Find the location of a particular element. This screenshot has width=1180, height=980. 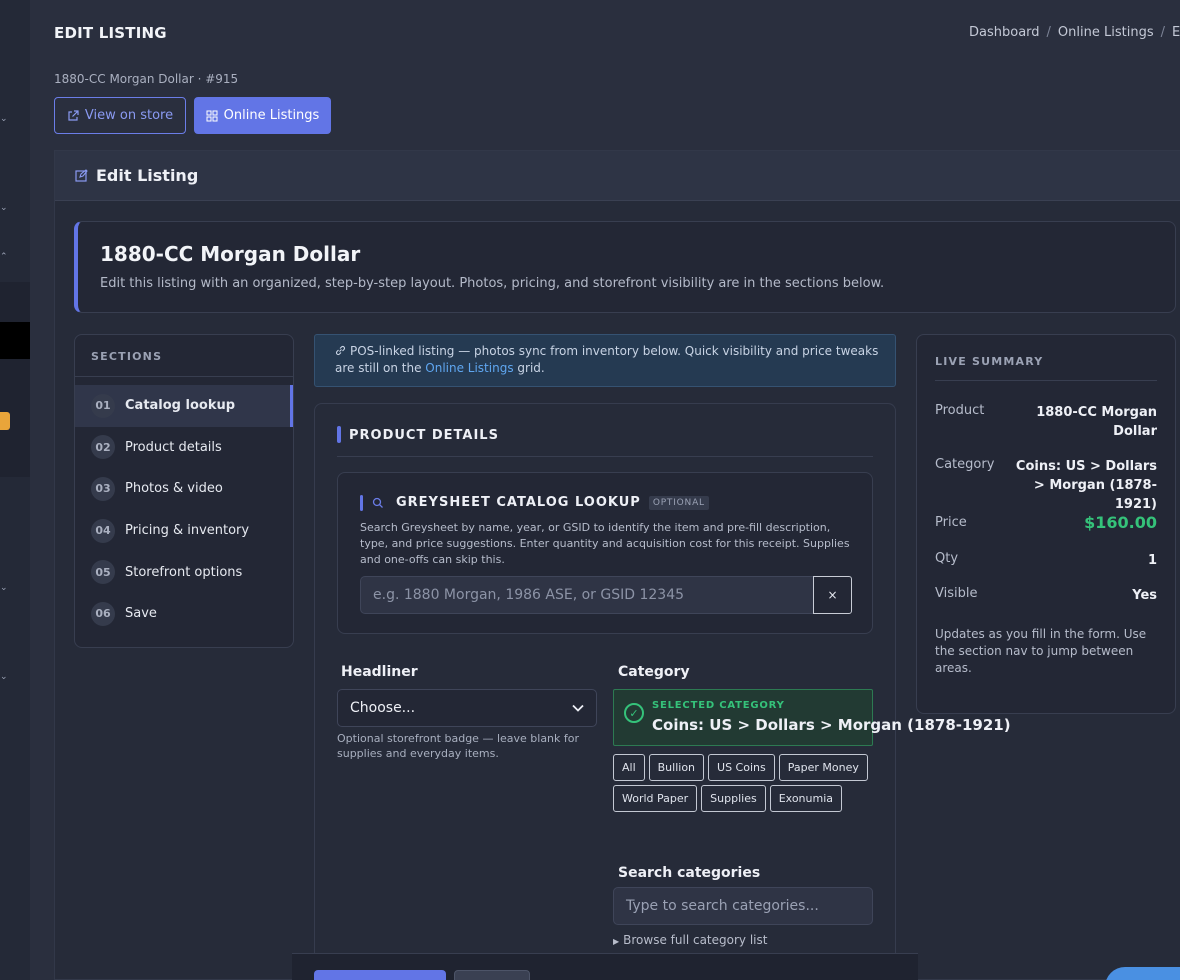

summary-row-product: Product 1880-CC Morgan Dollar is located at coordinates (1046, 422).